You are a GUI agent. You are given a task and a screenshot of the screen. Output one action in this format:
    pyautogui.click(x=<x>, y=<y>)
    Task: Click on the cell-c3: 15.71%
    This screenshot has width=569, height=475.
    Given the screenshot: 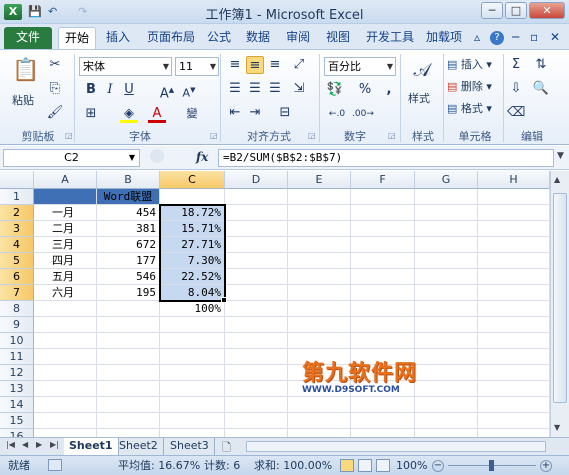 What is the action you would take?
    pyautogui.click(x=192, y=229)
    